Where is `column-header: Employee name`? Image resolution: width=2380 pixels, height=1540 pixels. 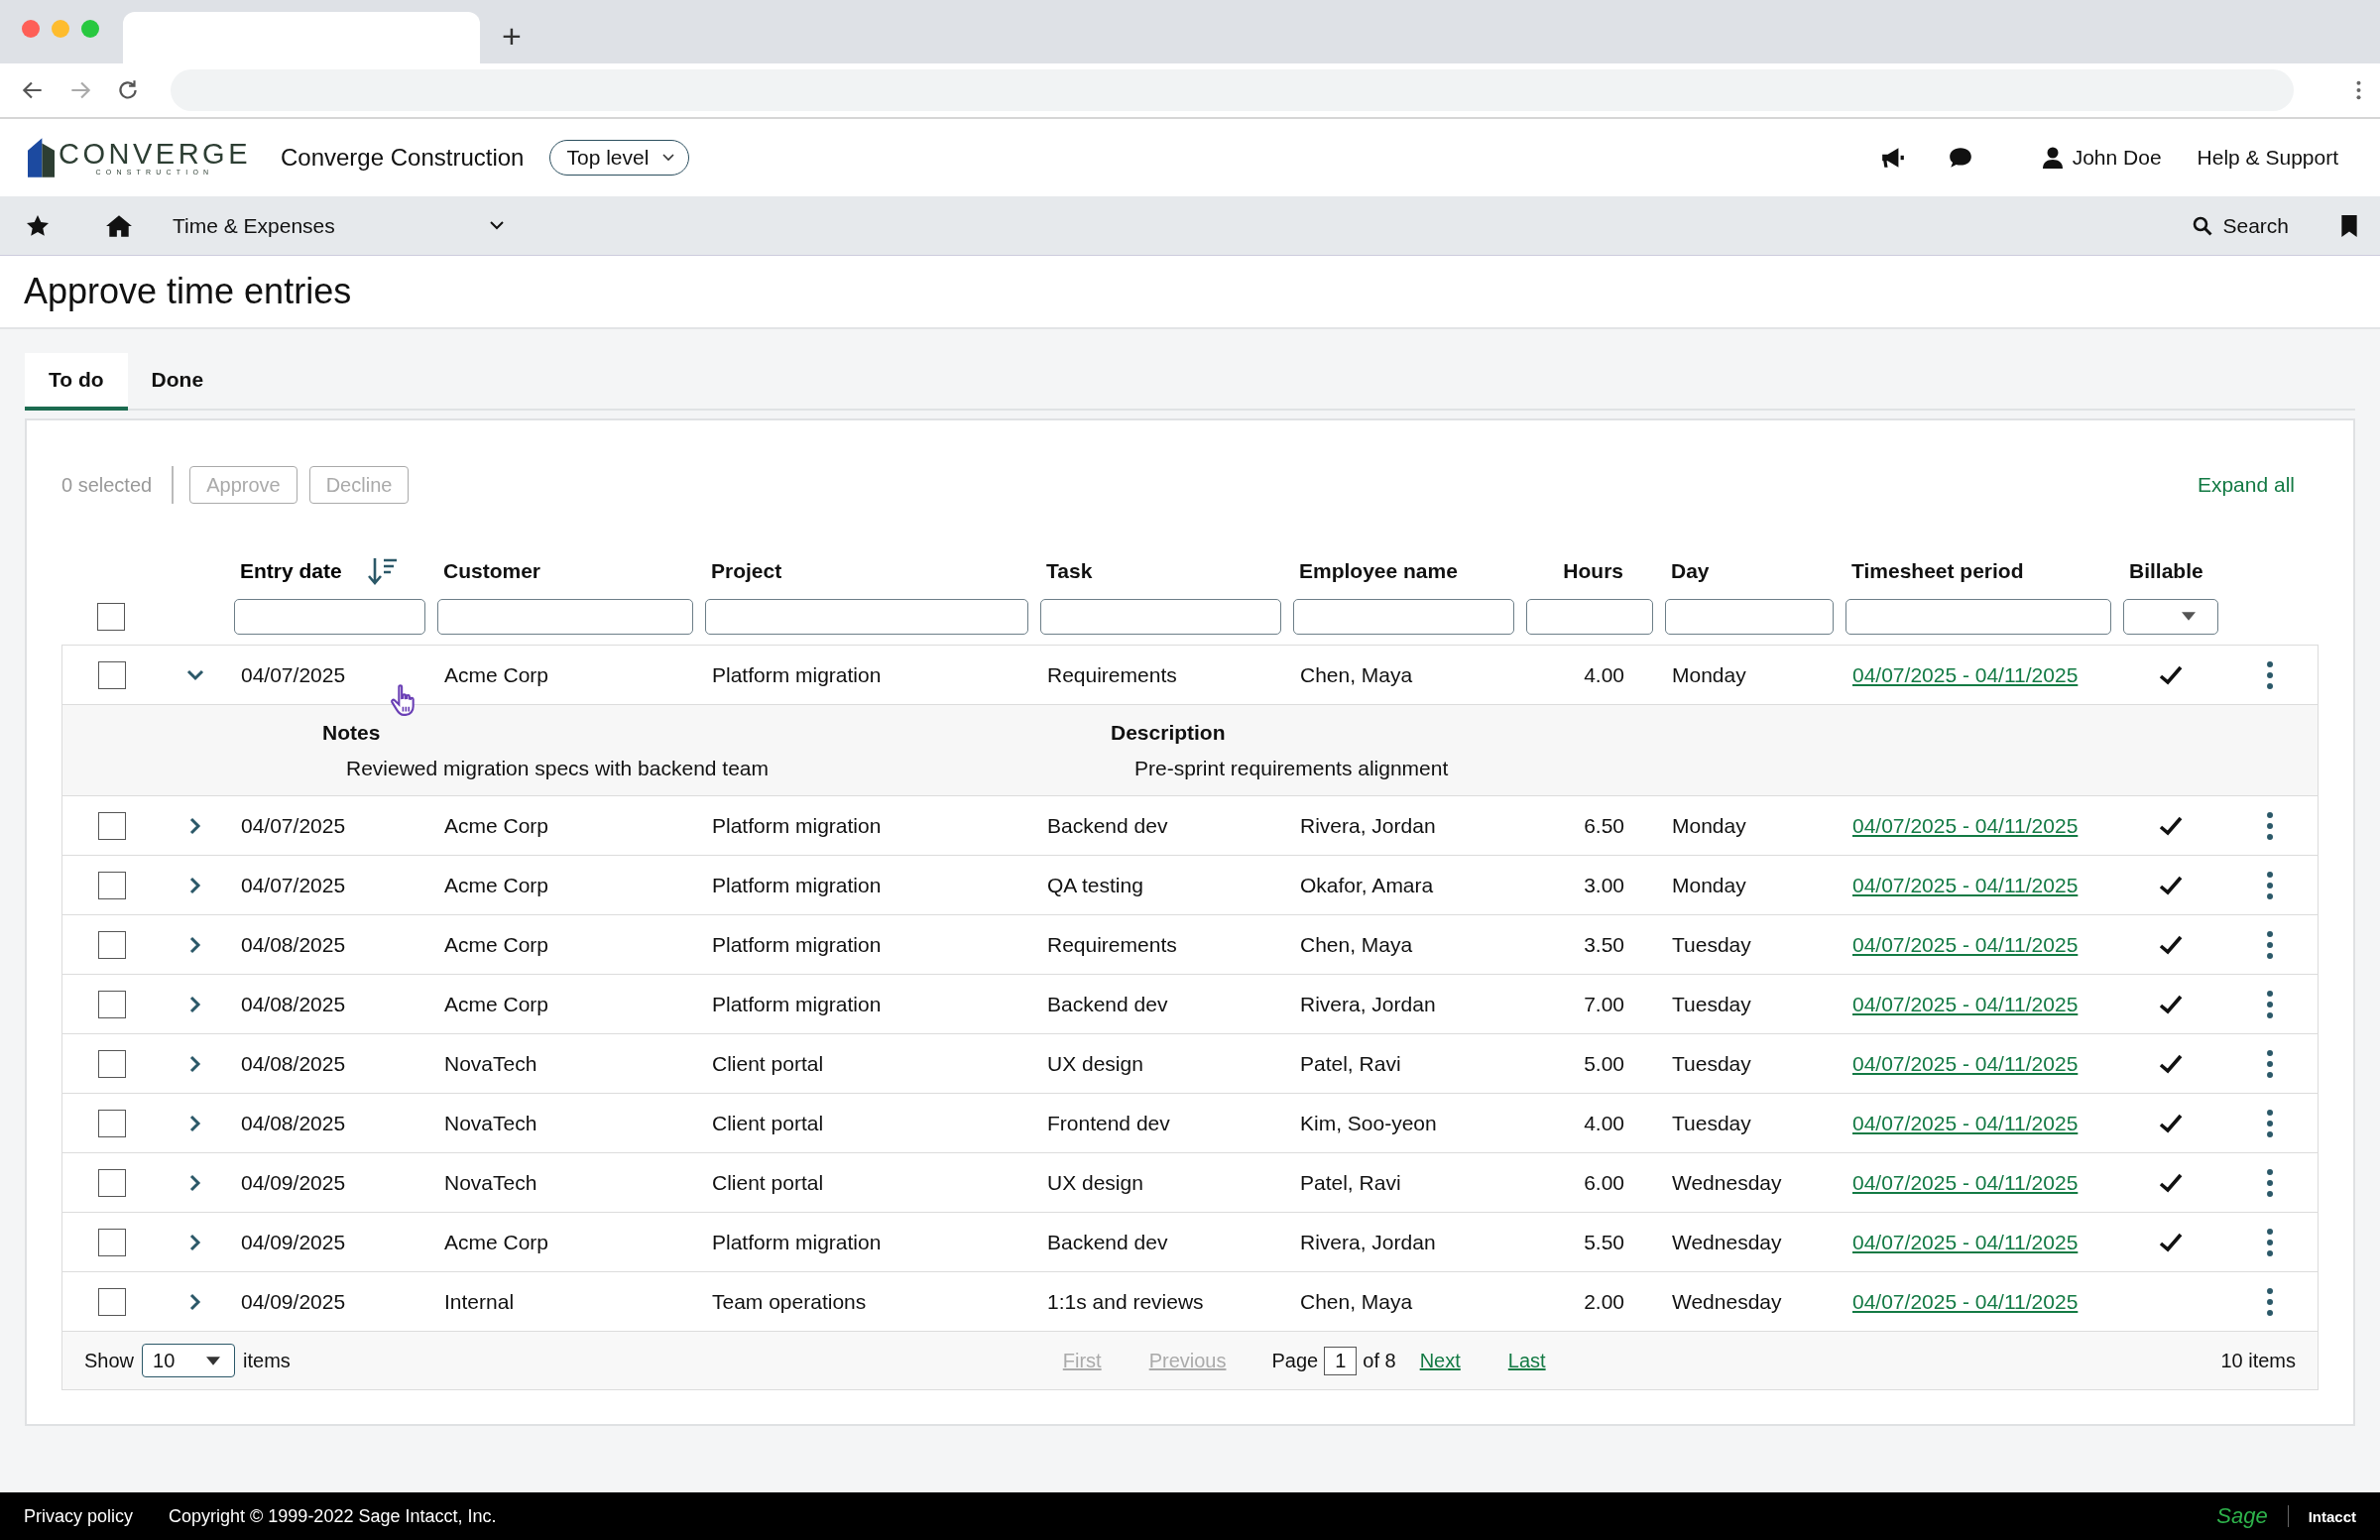 column-header: Employee name is located at coordinates (1378, 571).